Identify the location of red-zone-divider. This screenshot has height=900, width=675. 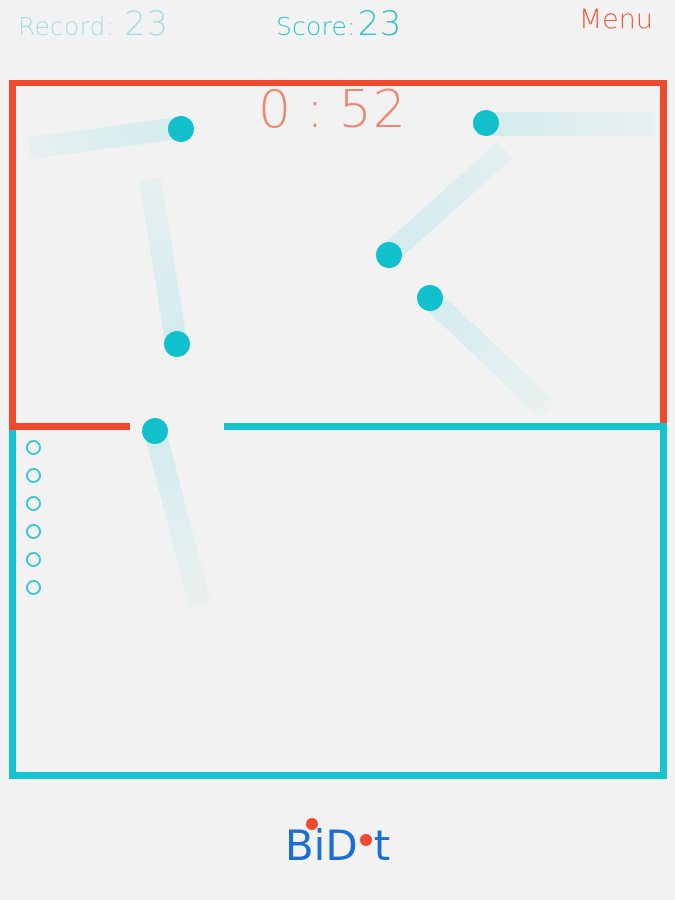
(69, 426).